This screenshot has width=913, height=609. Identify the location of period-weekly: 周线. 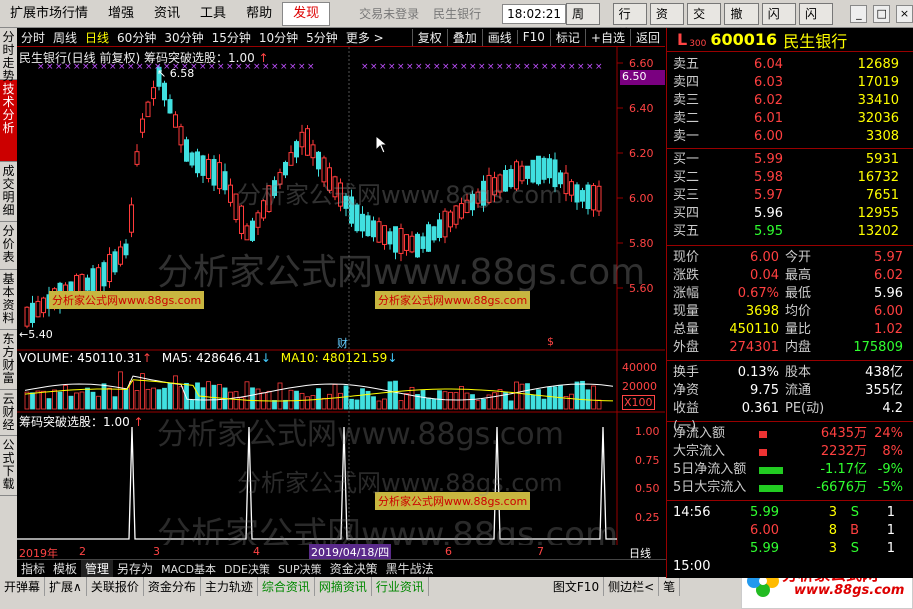
(65, 37).